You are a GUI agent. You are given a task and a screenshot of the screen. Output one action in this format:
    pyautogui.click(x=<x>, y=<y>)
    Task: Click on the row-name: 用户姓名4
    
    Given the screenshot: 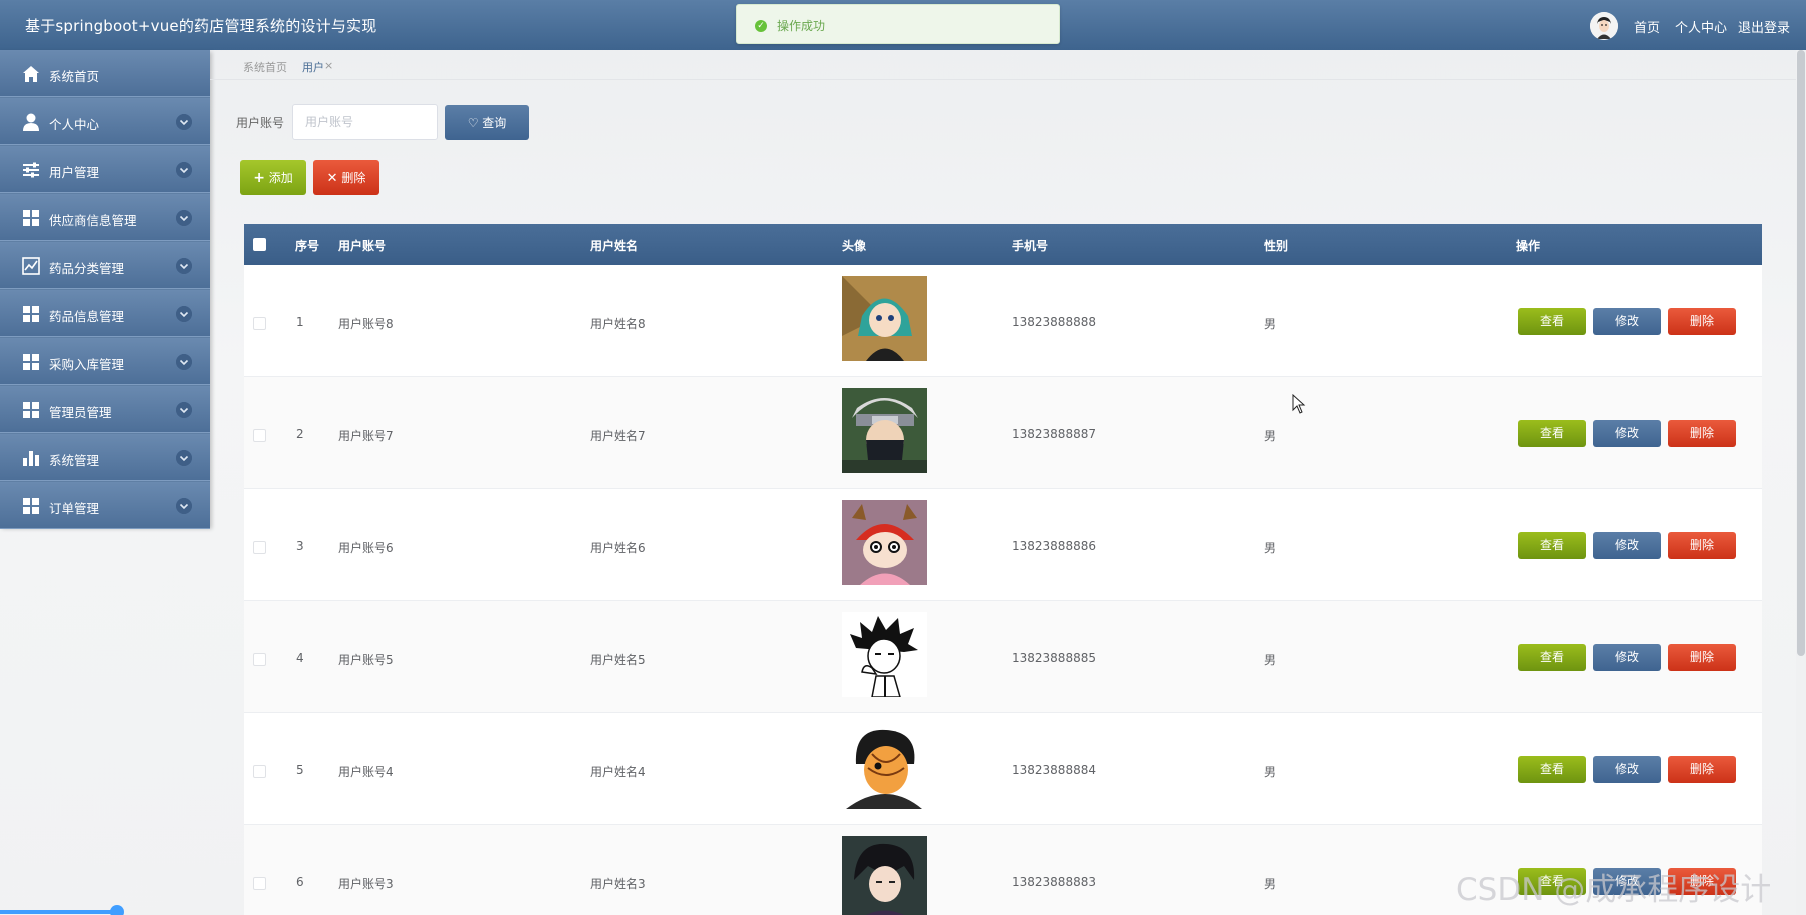 What is the action you would take?
    pyautogui.click(x=618, y=772)
    